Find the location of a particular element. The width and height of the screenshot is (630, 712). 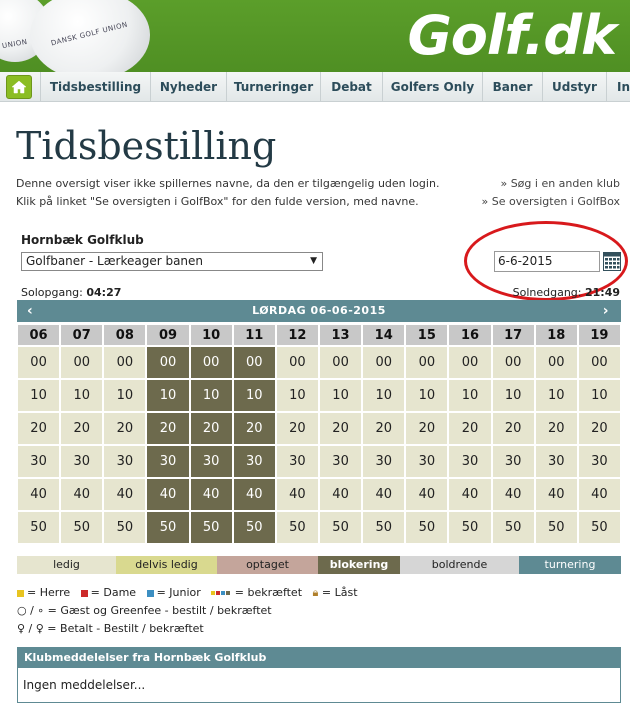

link-other-club: » Søg i en anden klub is located at coordinates (560, 183).